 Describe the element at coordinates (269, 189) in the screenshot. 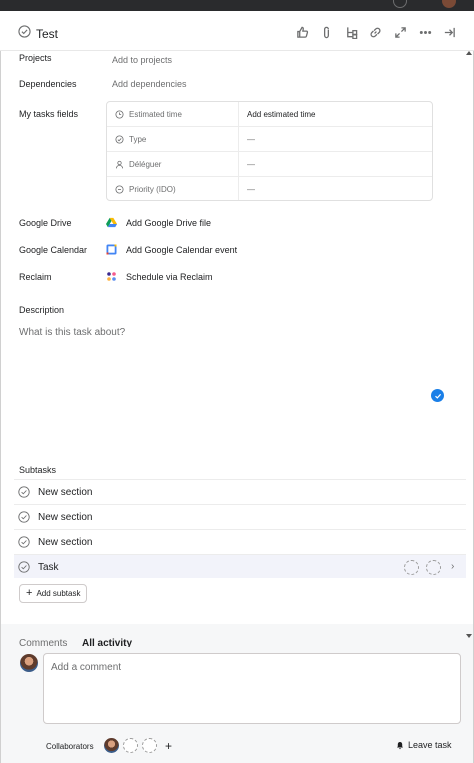

I see `field-row-priority: Priority (IDO) —` at that location.